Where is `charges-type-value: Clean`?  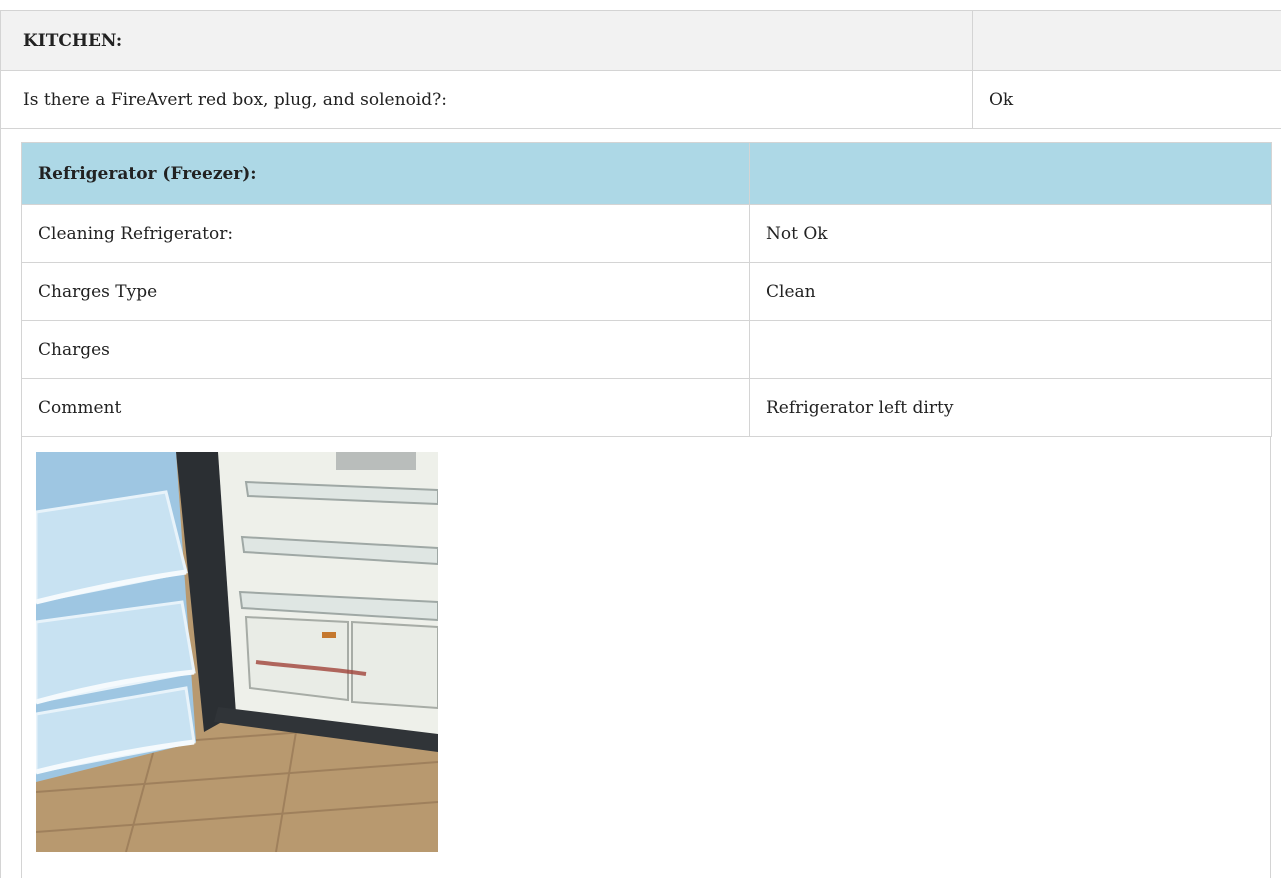 charges-type-value: Clean is located at coordinates (1010, 291).